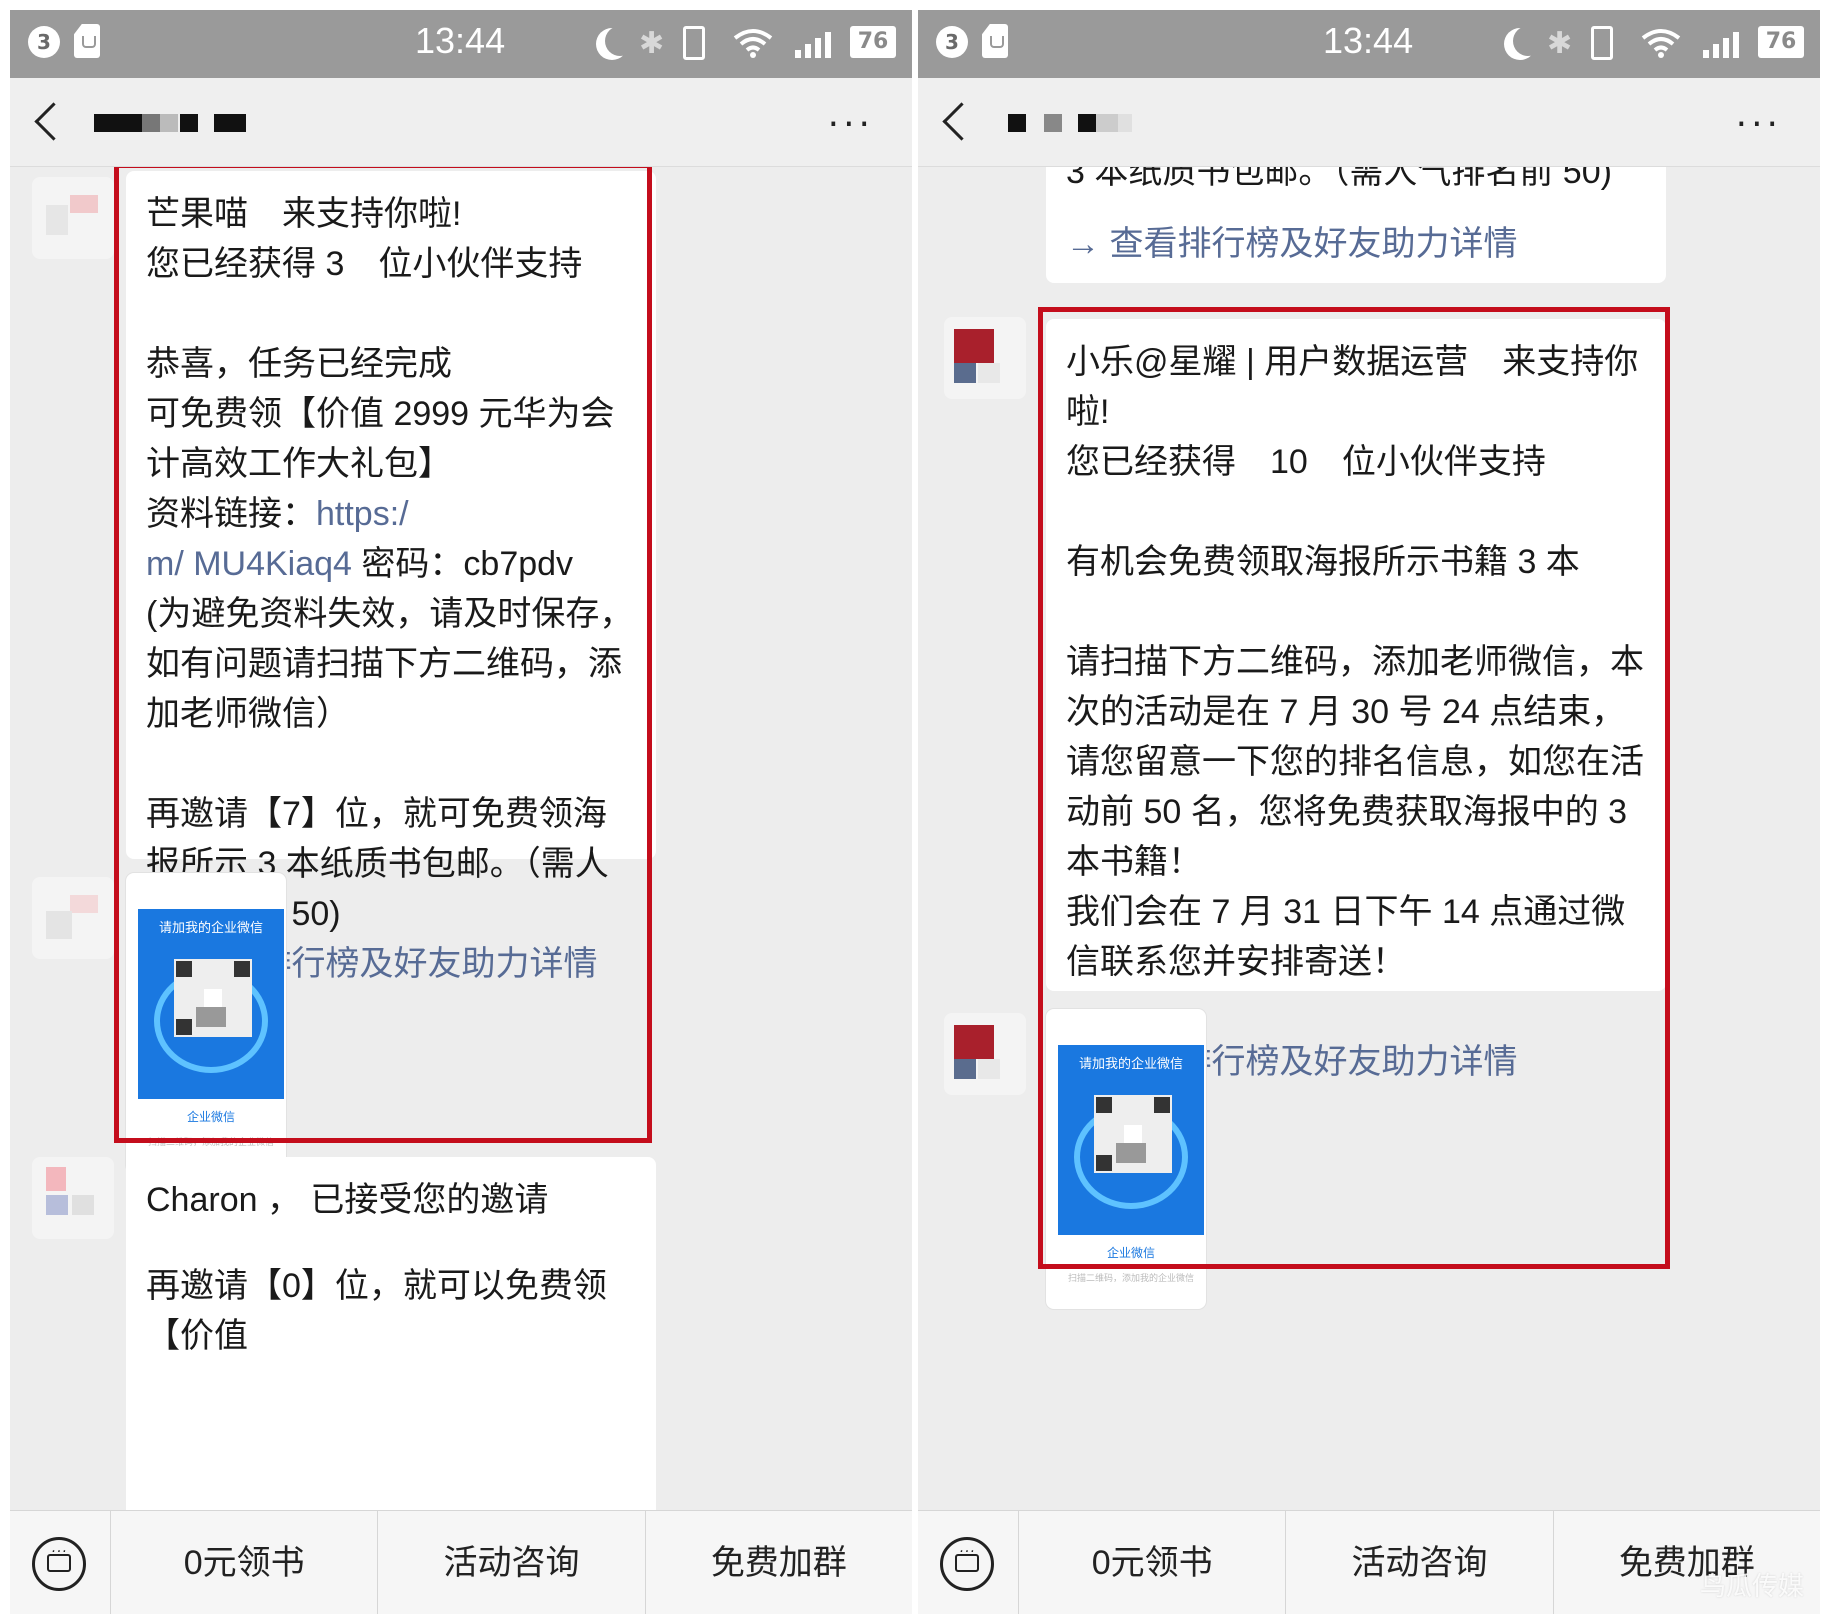 The height and width of the screenshot is (1624, 1830). I want to click on message-line: 再邀请【0】位，就可以免费领【价值, so click(376, 1311).